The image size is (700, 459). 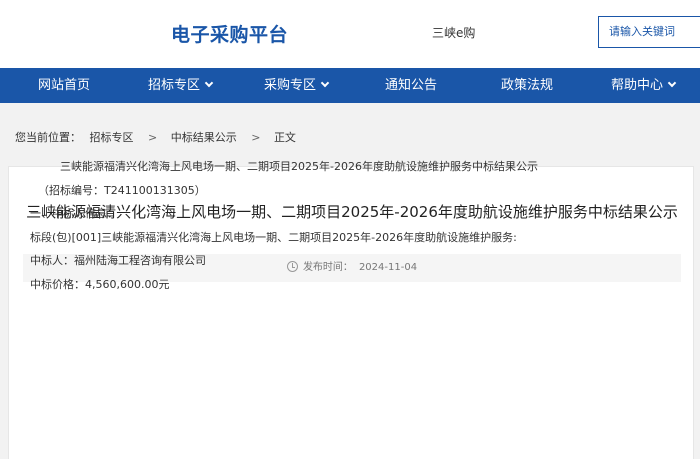 I want to click on breadcrumb-prefix: 您当前位置：, so click(x=48, y=137).